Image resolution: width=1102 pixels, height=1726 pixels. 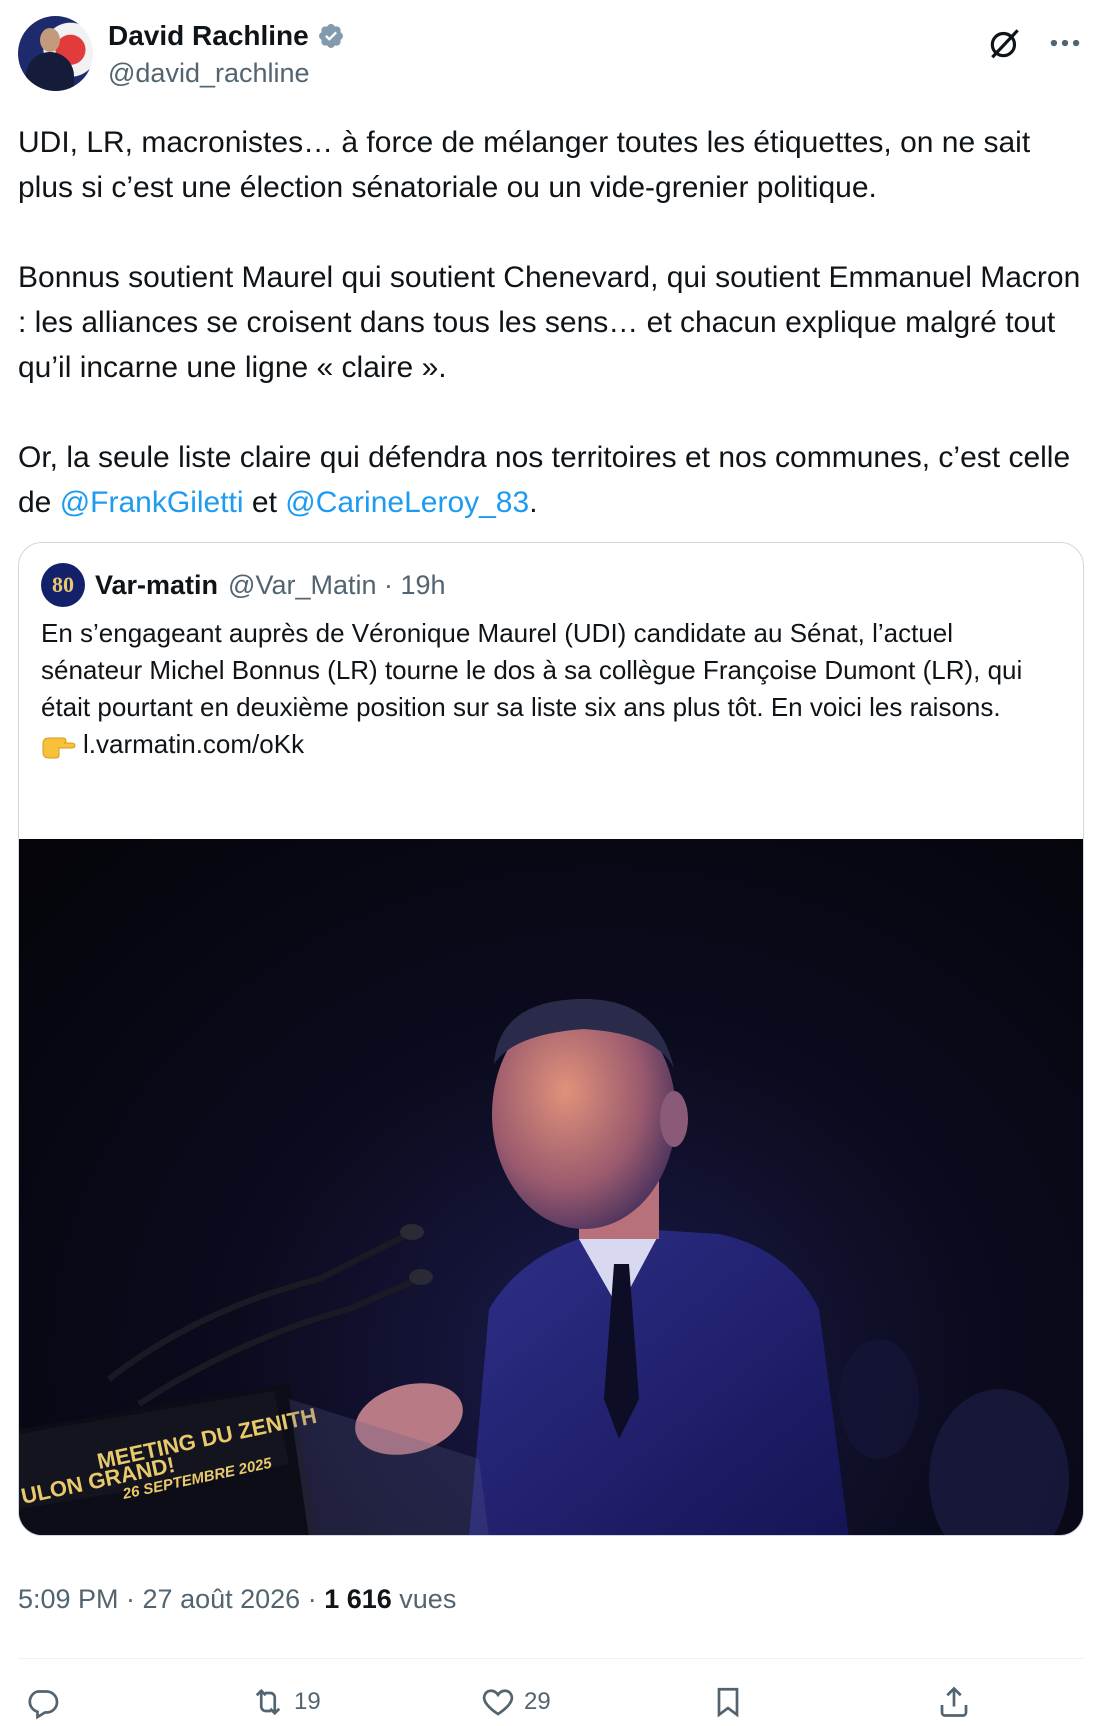 What do you see at coordinates (171, 1599) in the screenshot?
I see `timestamp: 5:09 PM · 27 août 2026 ·` at bounding box center [171, 1599].